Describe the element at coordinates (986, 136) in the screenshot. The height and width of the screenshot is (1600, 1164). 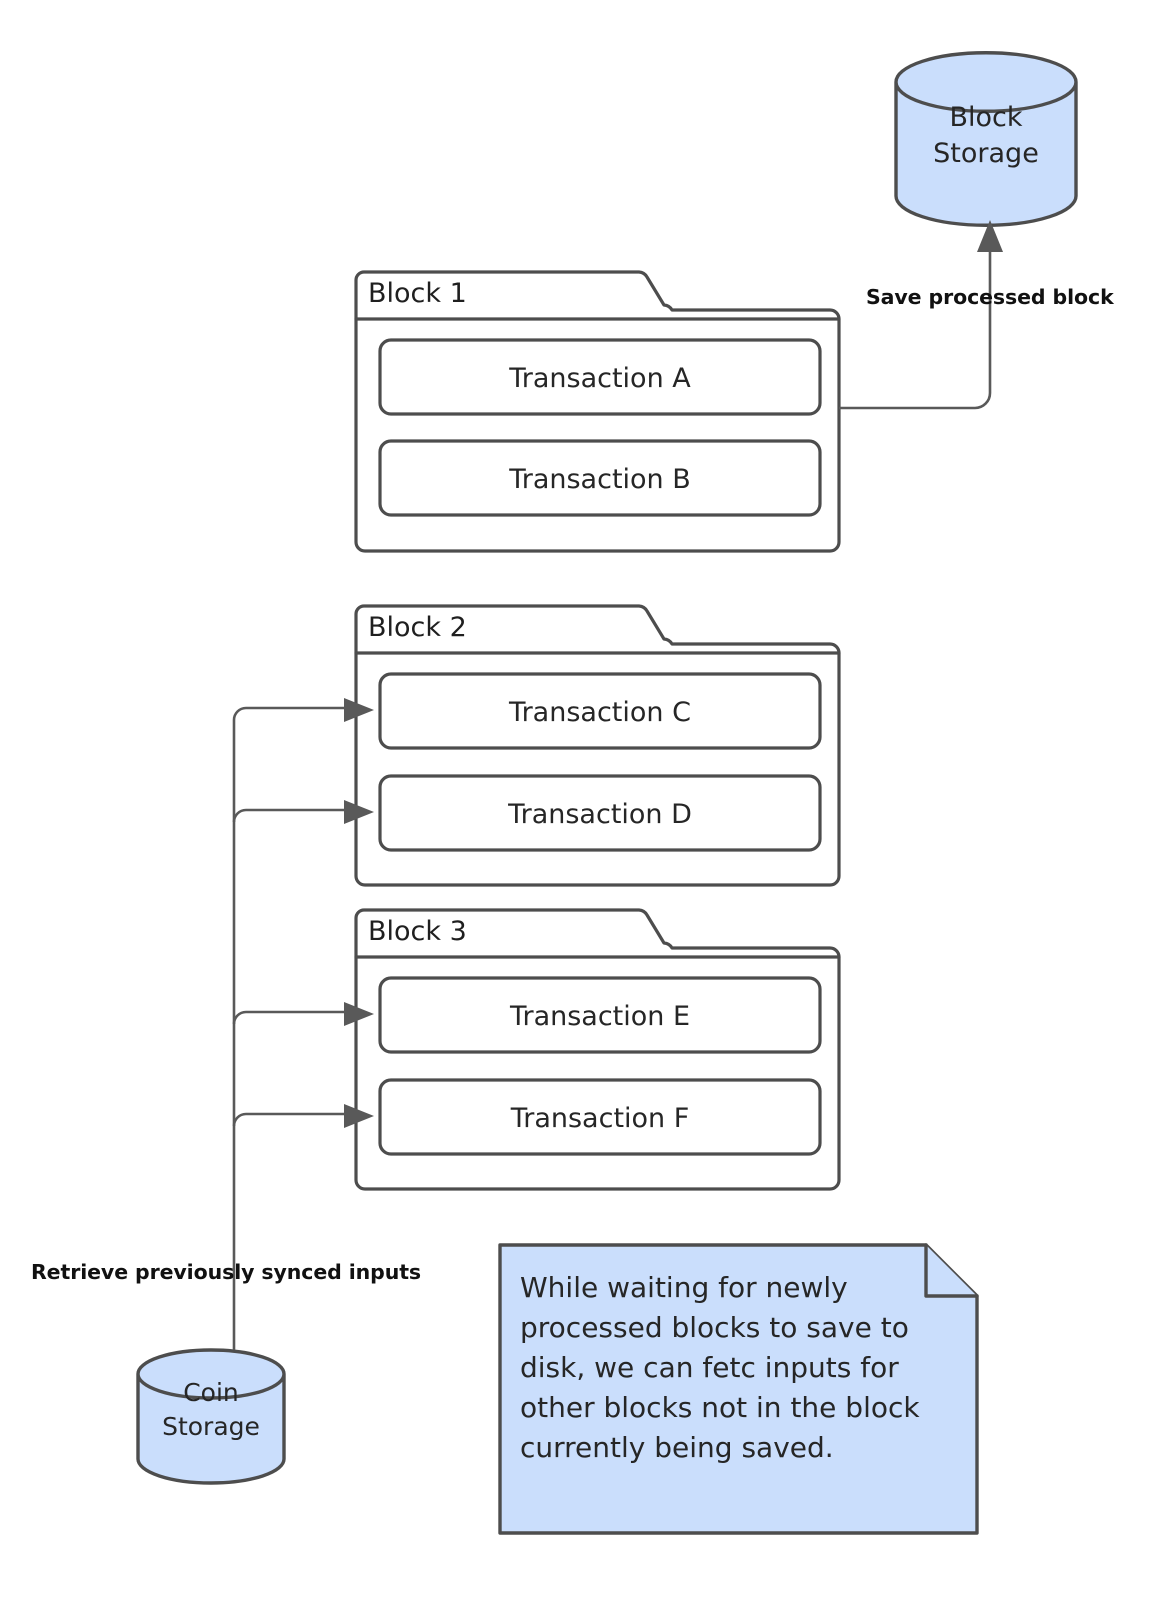
I see `block-storage-label: Block Storage` at that location.